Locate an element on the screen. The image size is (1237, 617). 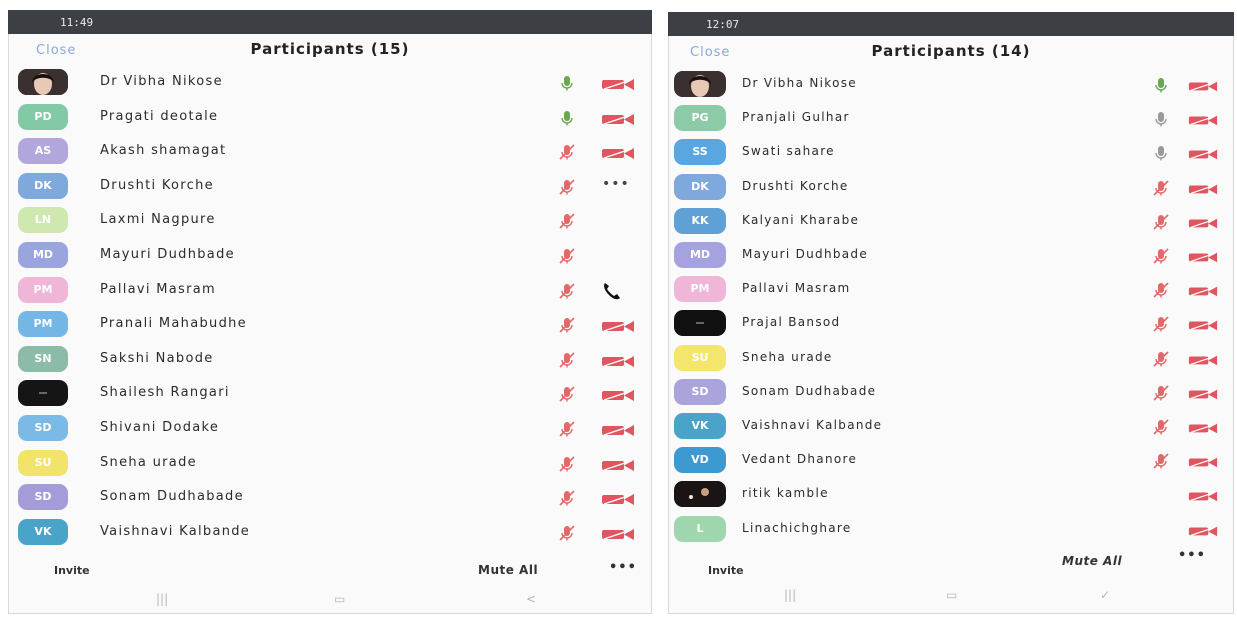
participant-name: Dr Vibha Nikose is located at coordinates (161, 81).